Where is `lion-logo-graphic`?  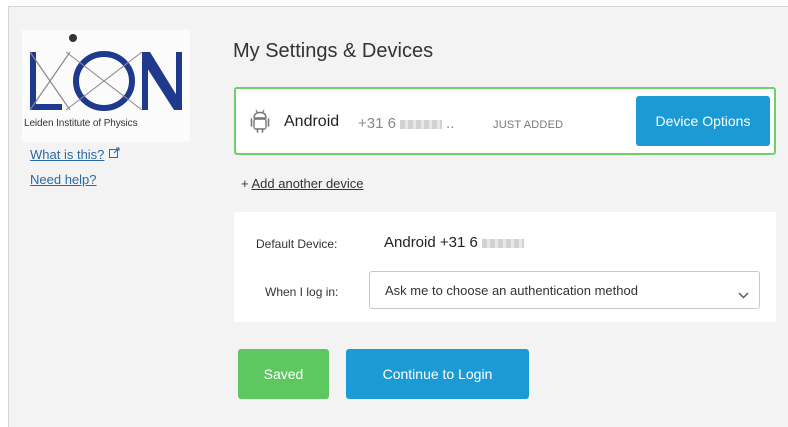
lion-logo-graphic is located at coordinates (105, 72).